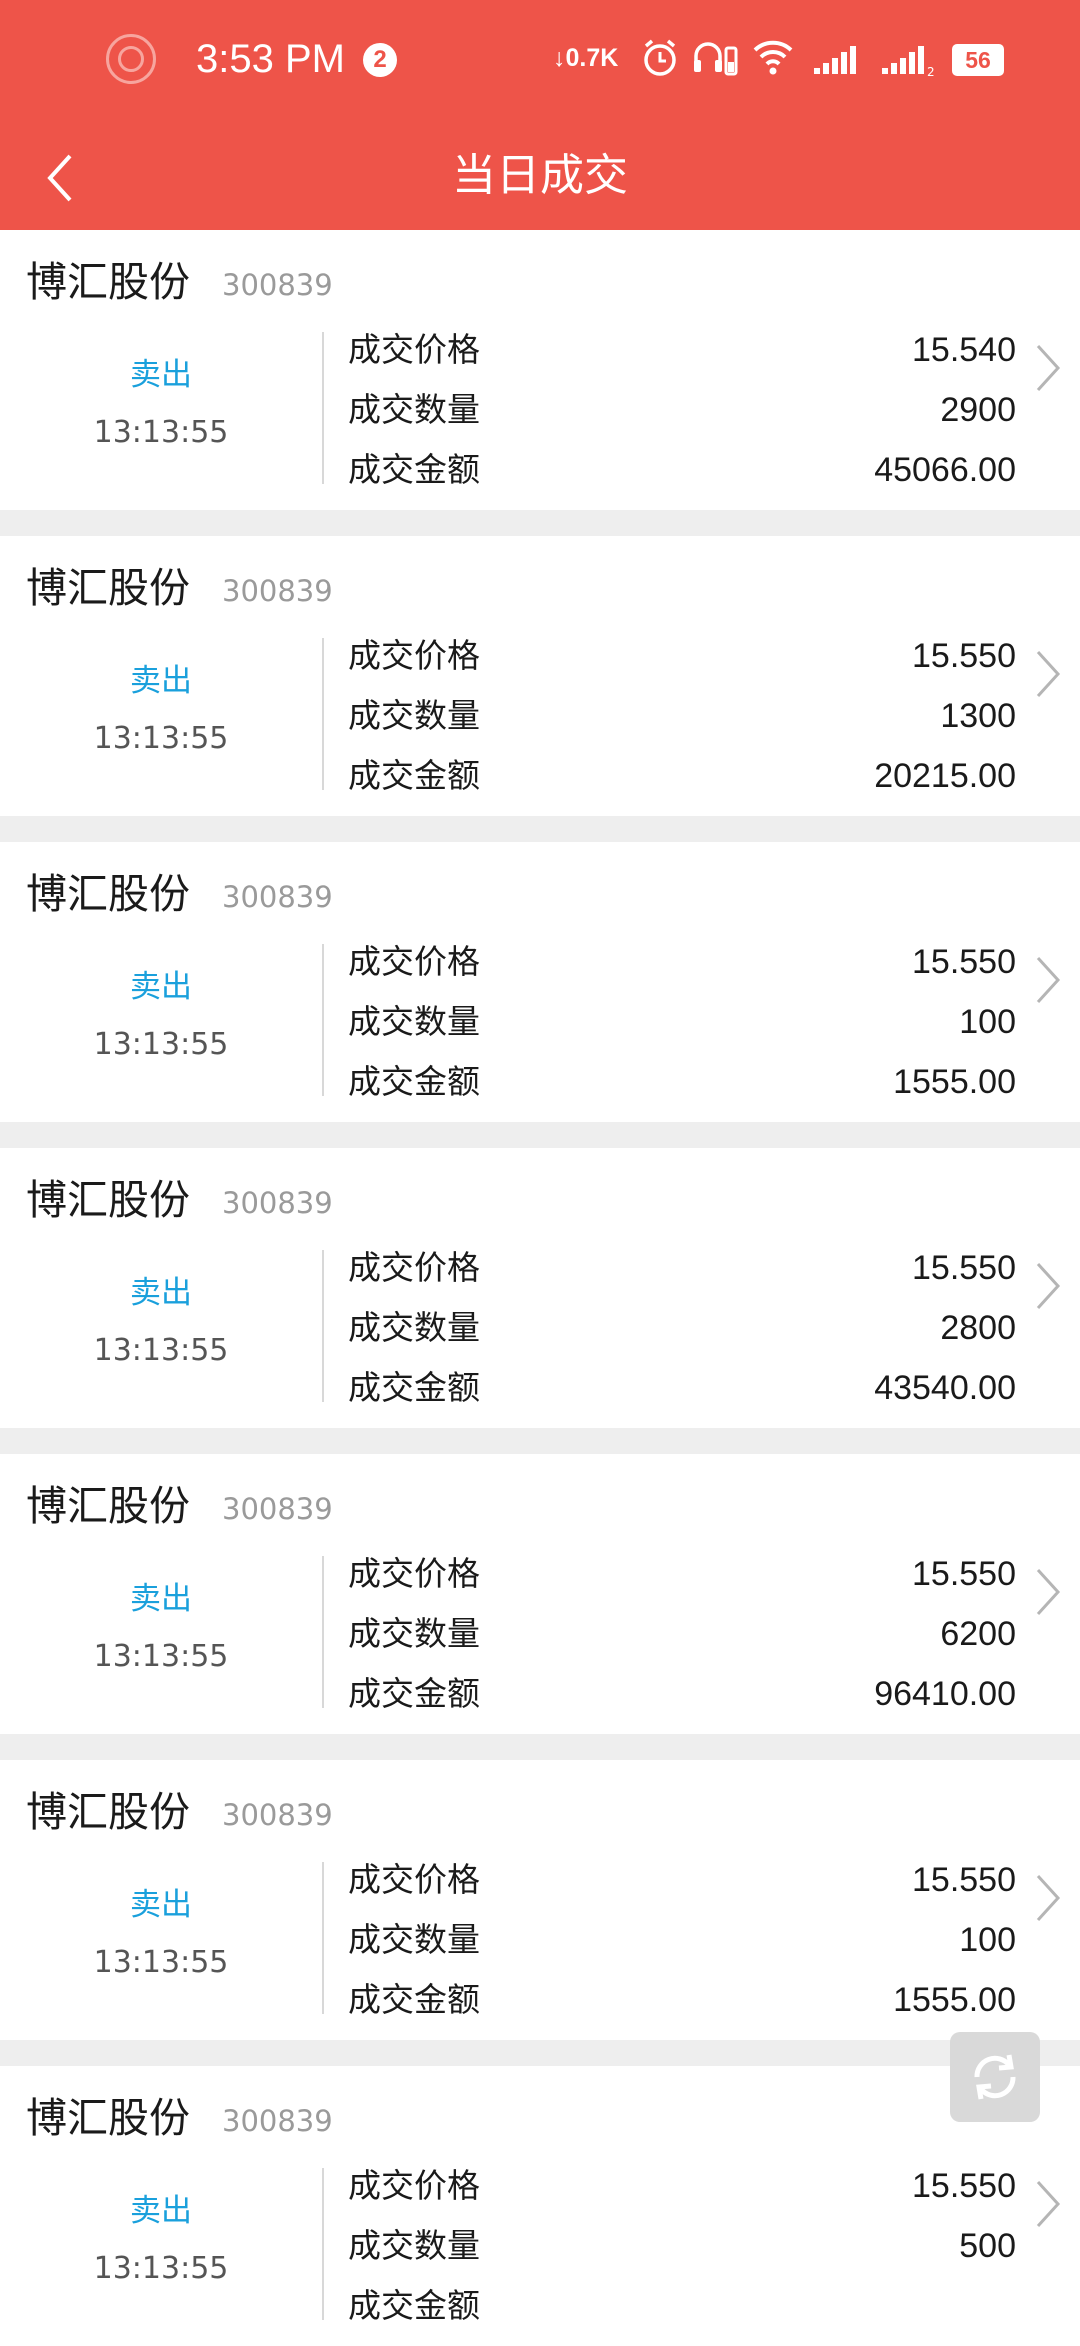  I want to click on qty-value: 6200, so click(978, 1634).